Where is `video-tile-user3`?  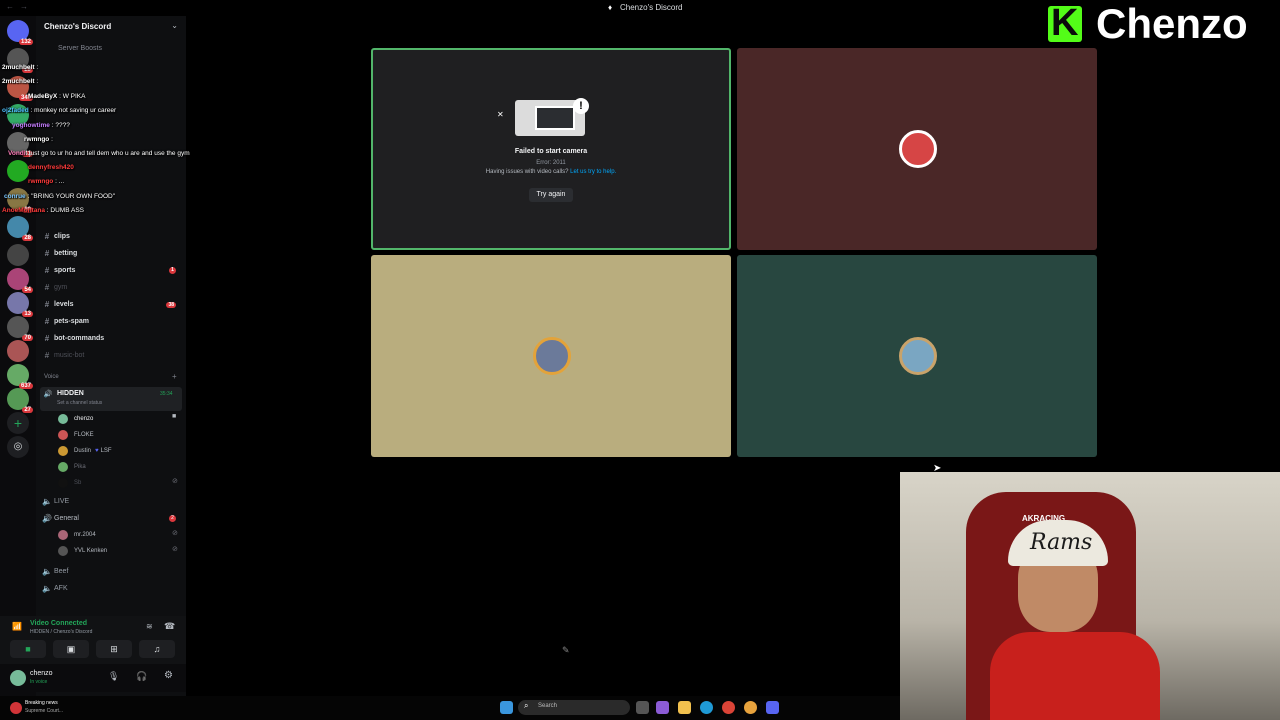
video-tile-user3 is located at coordinates (551, 356).